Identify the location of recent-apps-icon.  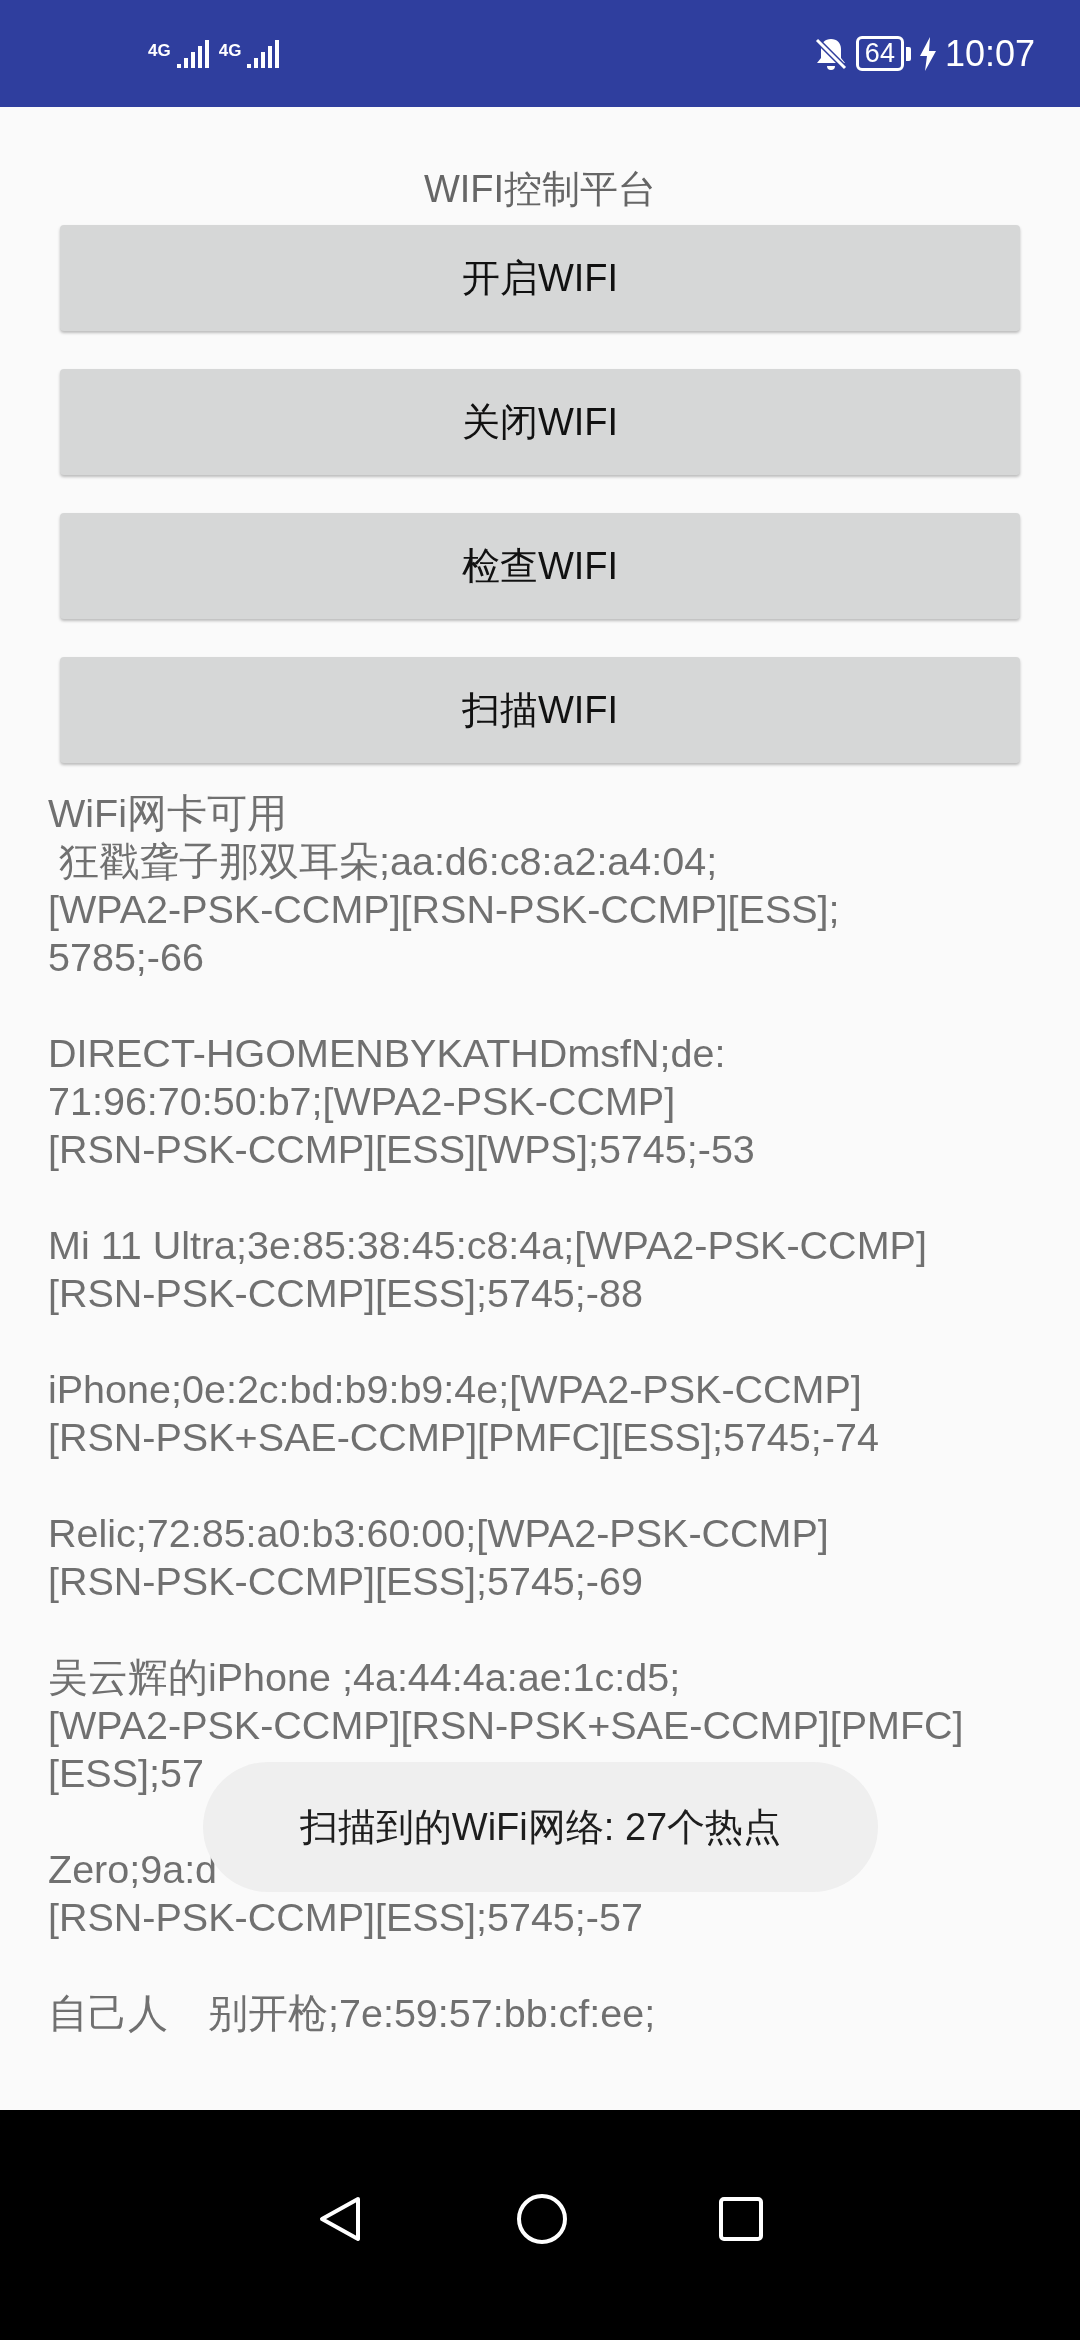
(741, 2219).